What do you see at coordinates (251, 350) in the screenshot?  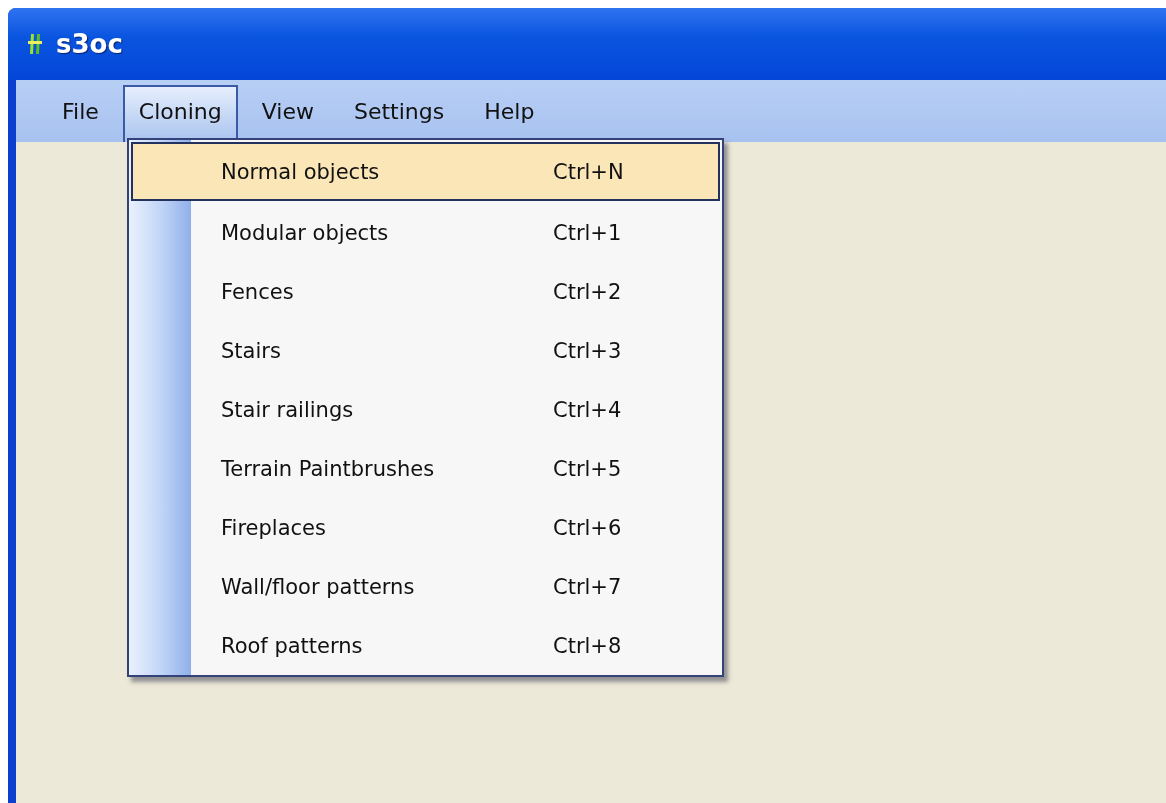 I see `item-label: Stairs` at bounding box center [251, 350].